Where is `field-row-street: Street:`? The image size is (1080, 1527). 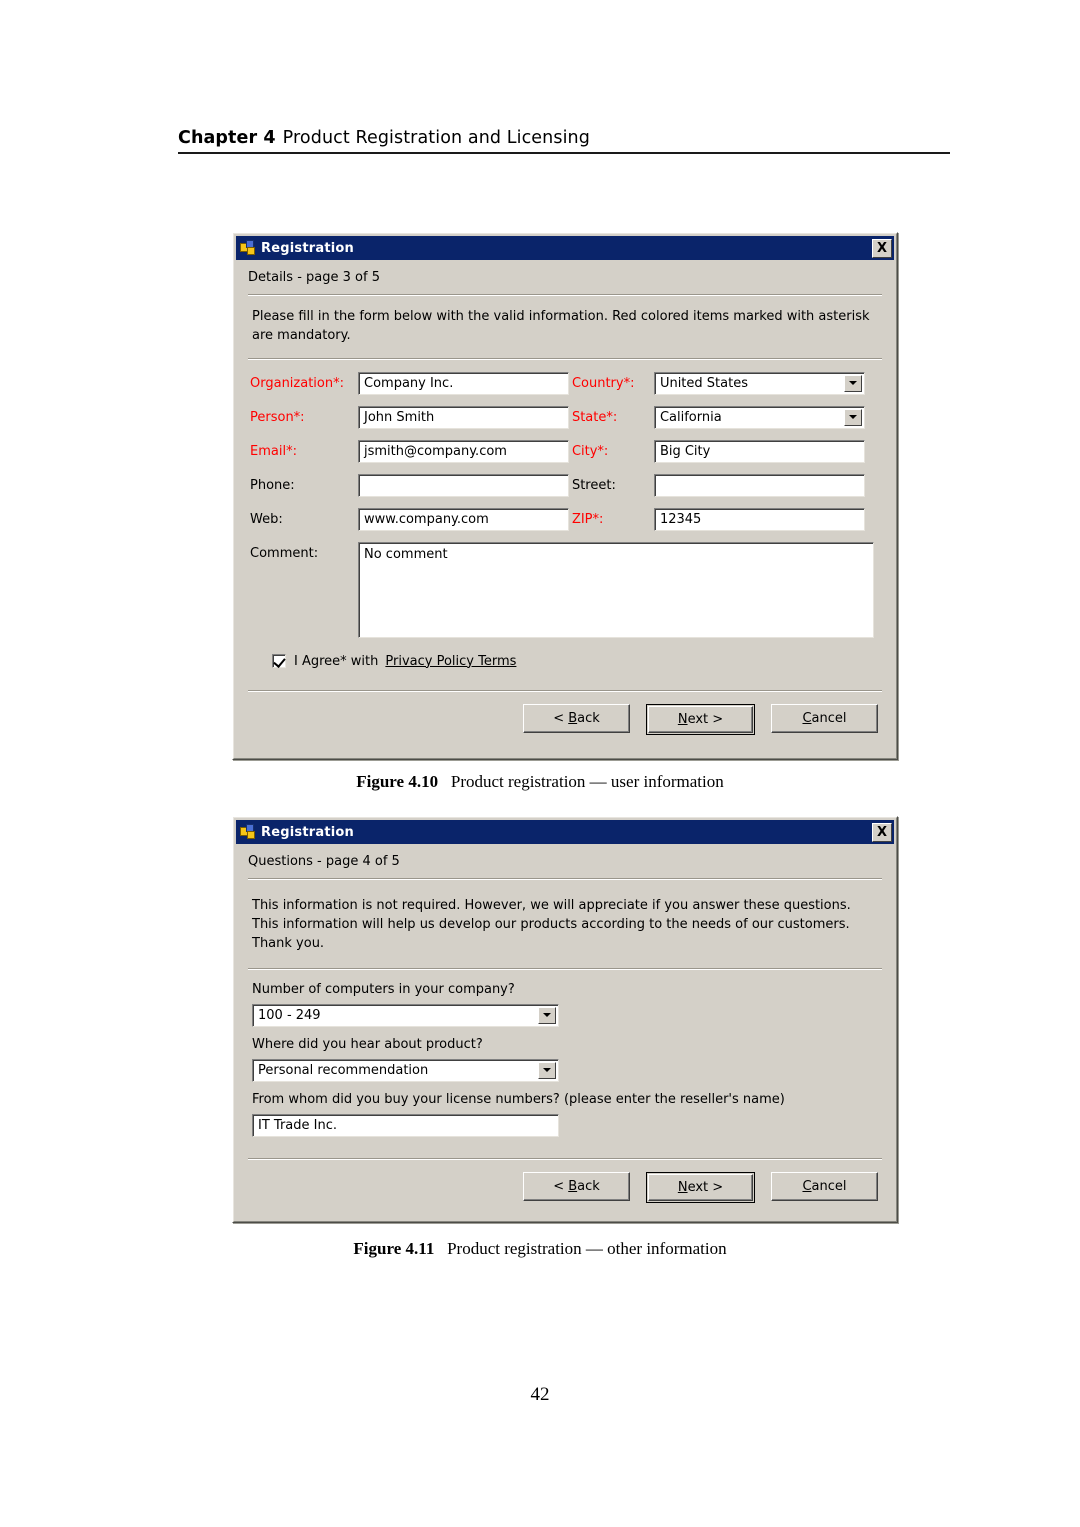 field-row-street: Street: is located at coordinates (726, 485).